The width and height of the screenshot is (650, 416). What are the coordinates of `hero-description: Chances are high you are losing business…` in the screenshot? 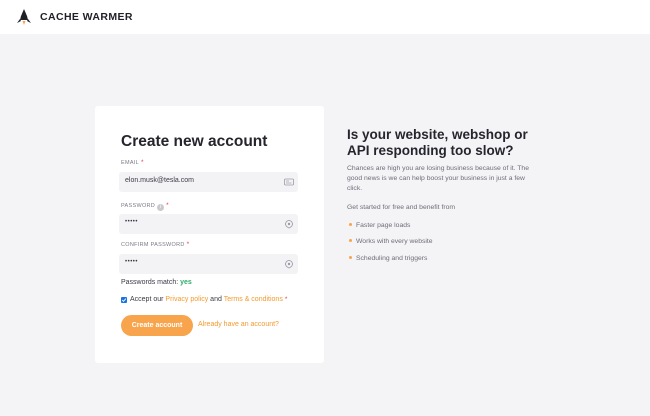 It's located at (438, 178).